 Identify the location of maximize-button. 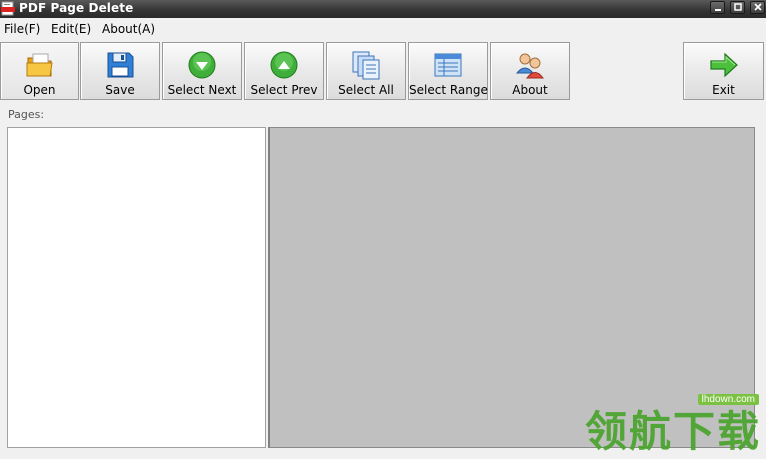
(737, 7).